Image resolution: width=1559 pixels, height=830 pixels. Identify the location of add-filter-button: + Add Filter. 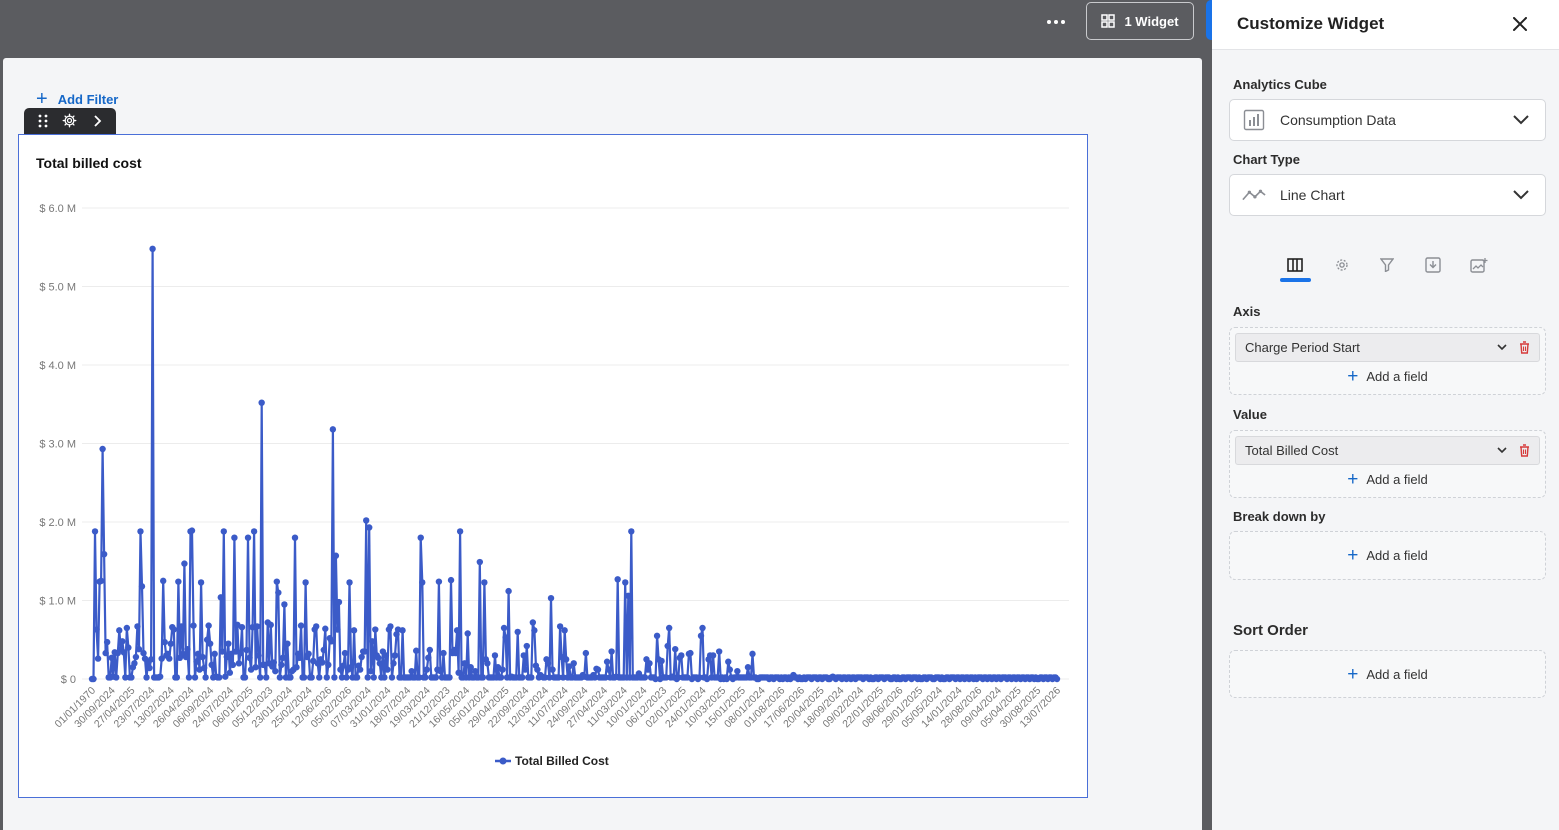
(77, 99).